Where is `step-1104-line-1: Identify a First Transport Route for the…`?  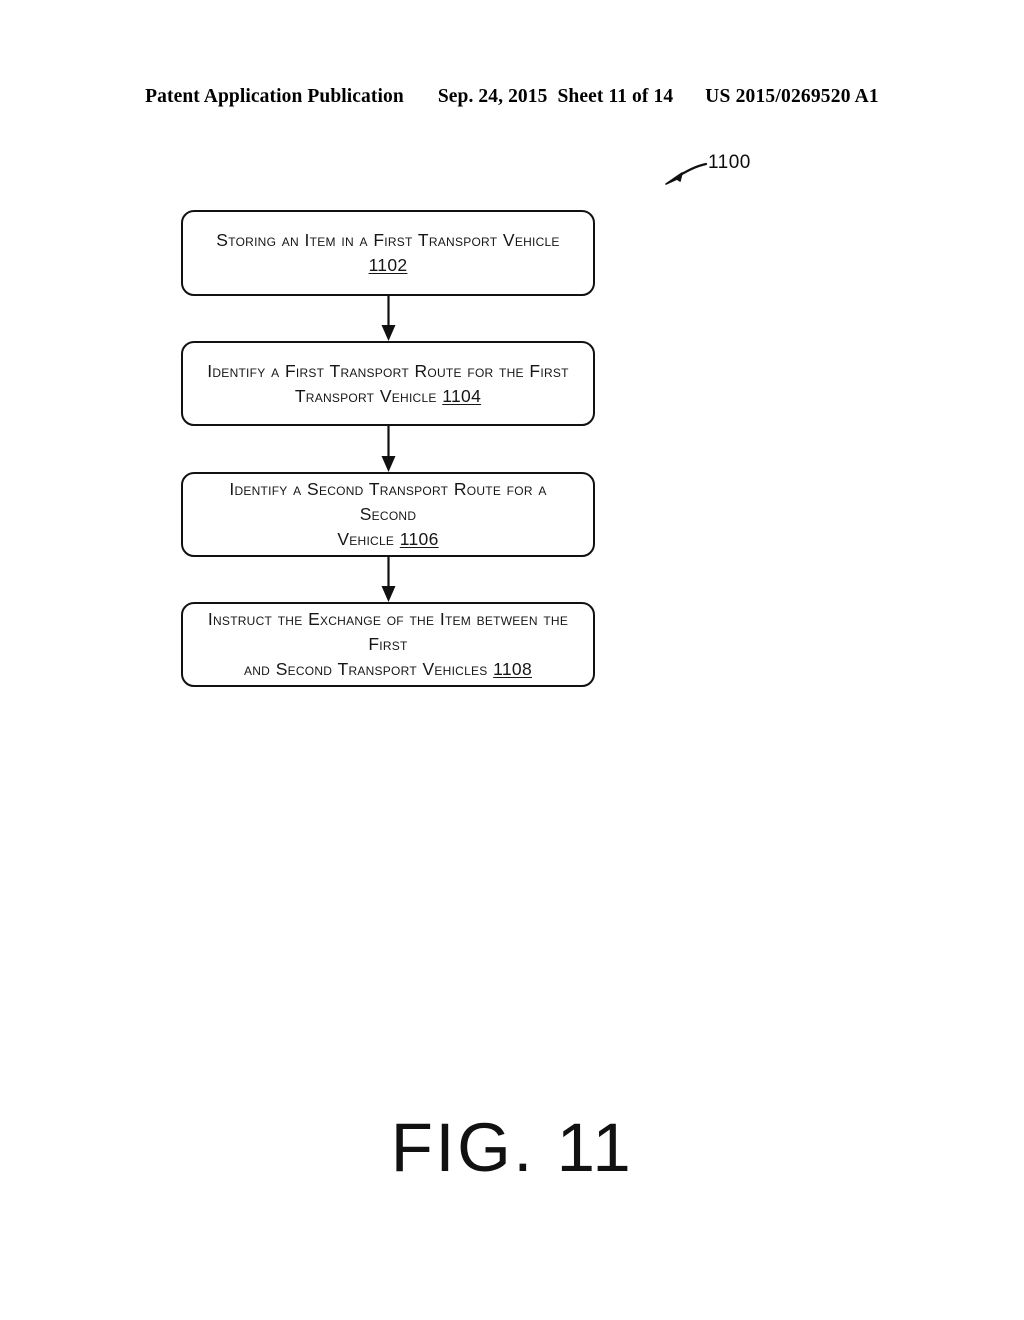
step-1104-line-1: Identify a First Transport Route for the… is located at coordinates (388, 370).